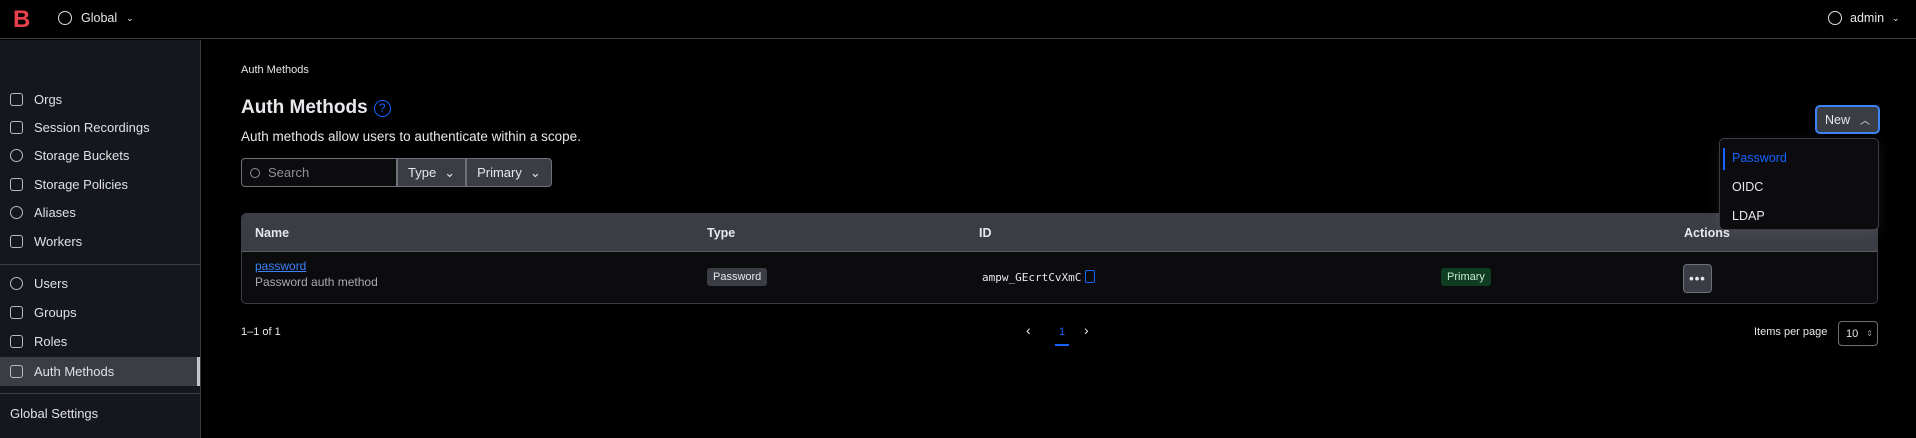  I want to click on menu-item-oidc: OIDC, so click(1747, 187).